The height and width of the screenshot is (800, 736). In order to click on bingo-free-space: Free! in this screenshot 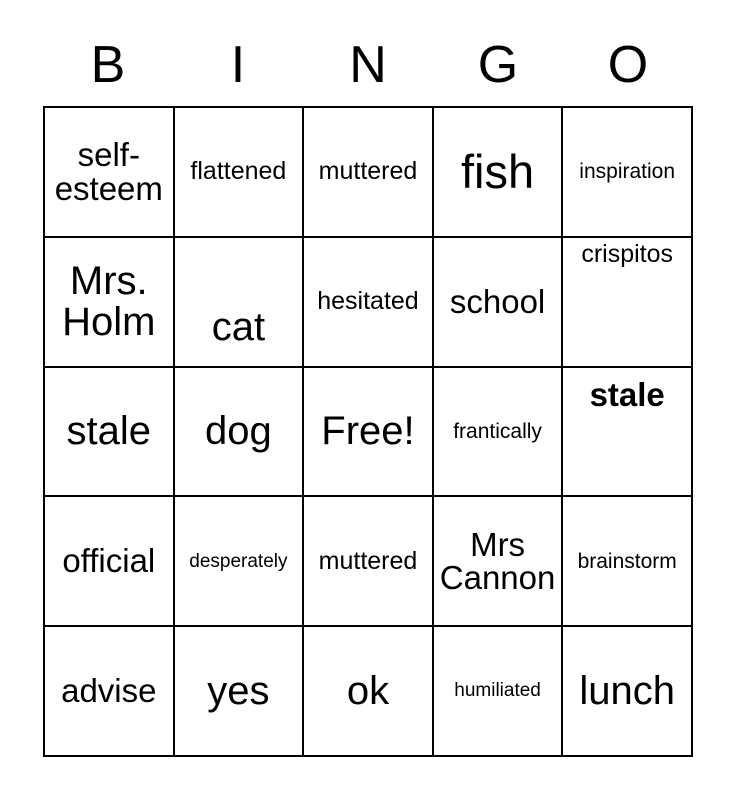, I will do `click(369, 432)`.